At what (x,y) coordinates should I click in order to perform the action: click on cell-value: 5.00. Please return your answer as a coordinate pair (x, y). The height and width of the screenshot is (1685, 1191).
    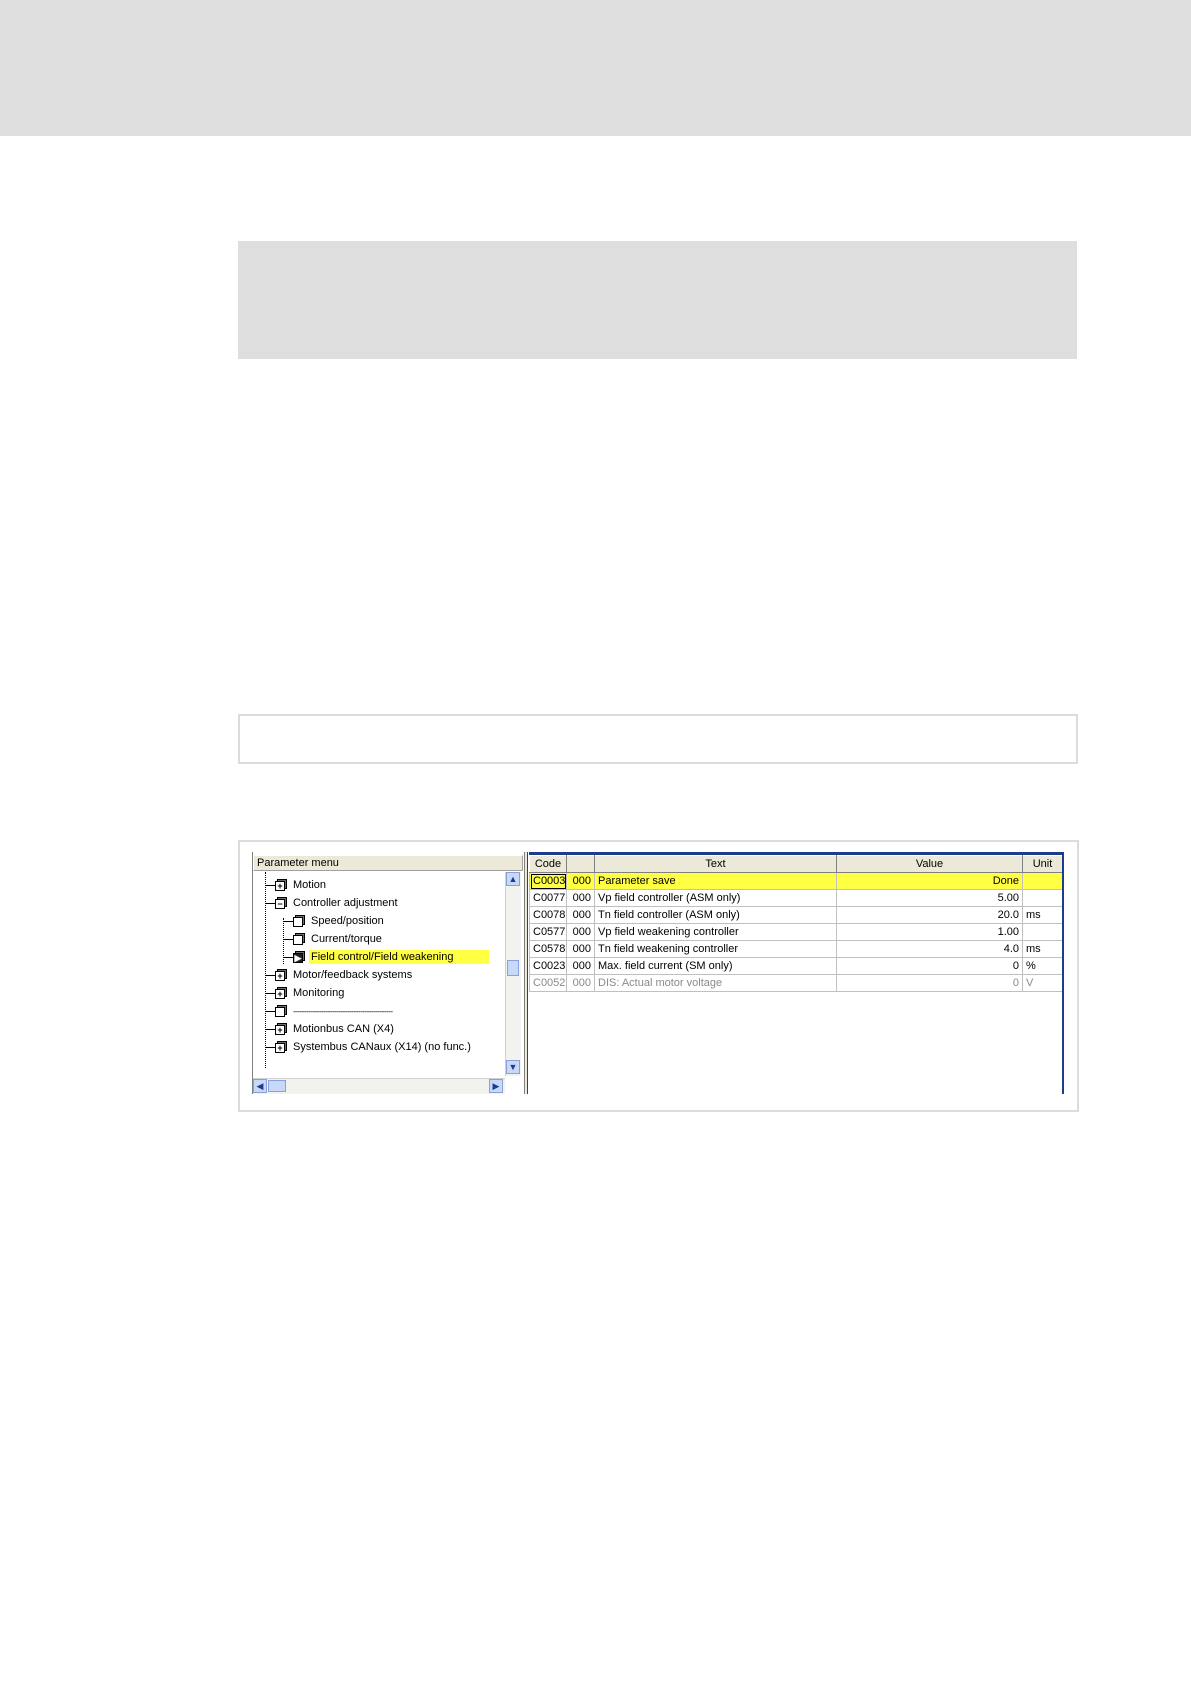
    Looking at the image, I should click on (929, 898).